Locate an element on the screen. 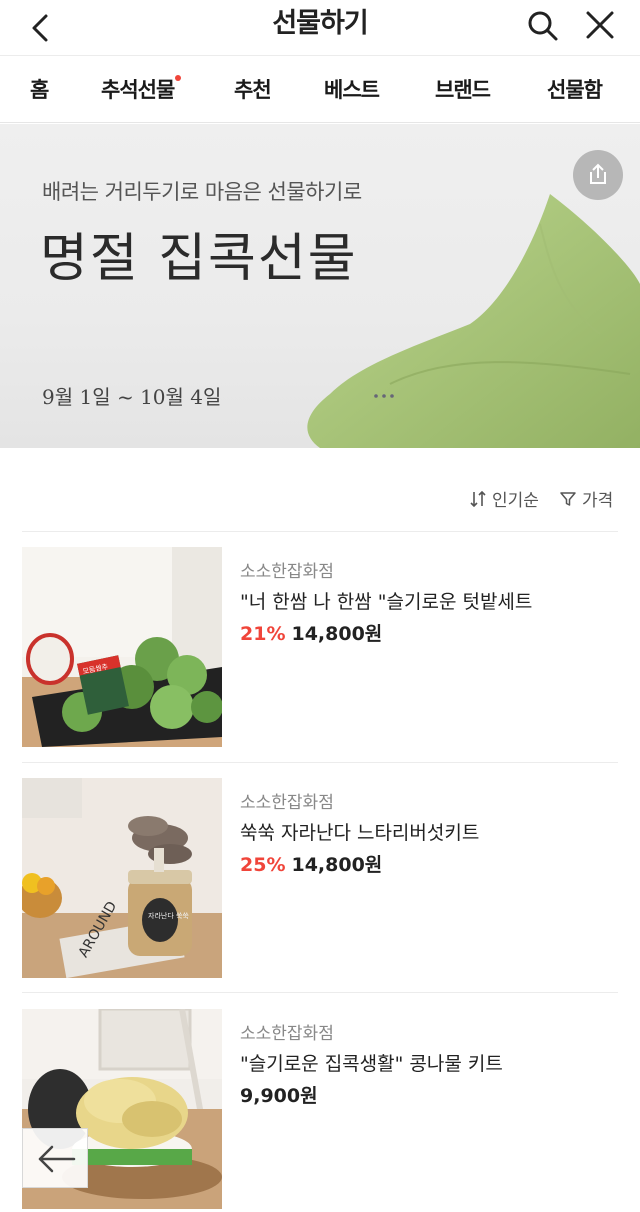 The width and height of the screenshot is (640, 1212). product-name: "슬기로운 집콕생활" 콩나물 키트 is located at coordinates (371, 1064).